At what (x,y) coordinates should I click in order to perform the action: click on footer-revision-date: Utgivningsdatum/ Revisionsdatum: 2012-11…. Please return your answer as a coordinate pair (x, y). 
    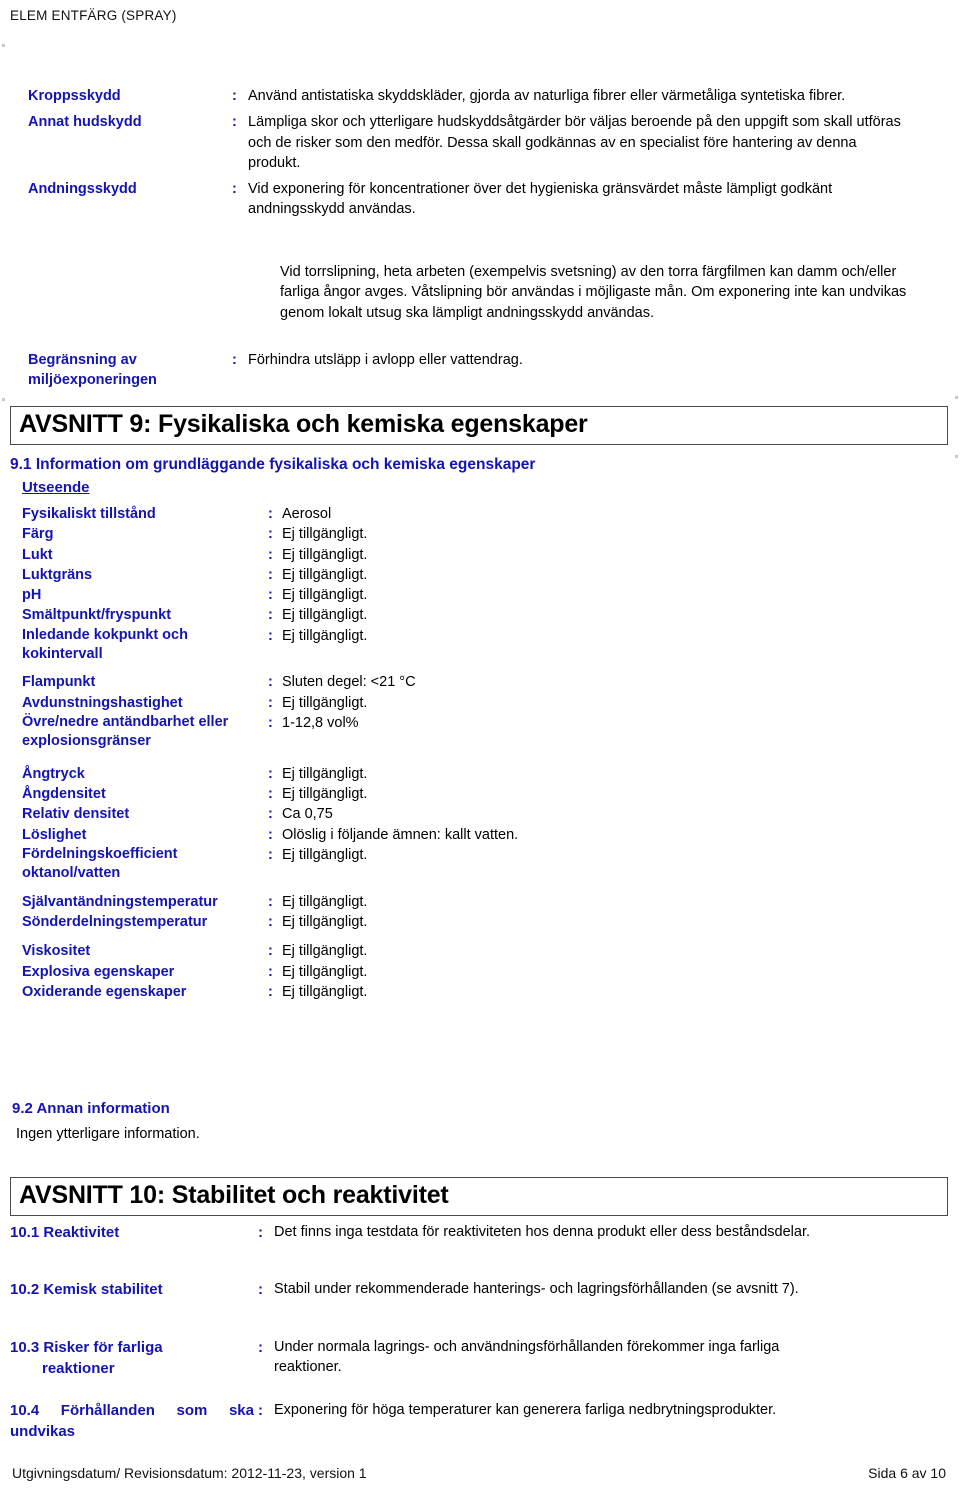
    Looking at the image, I should click on (189, 1473).